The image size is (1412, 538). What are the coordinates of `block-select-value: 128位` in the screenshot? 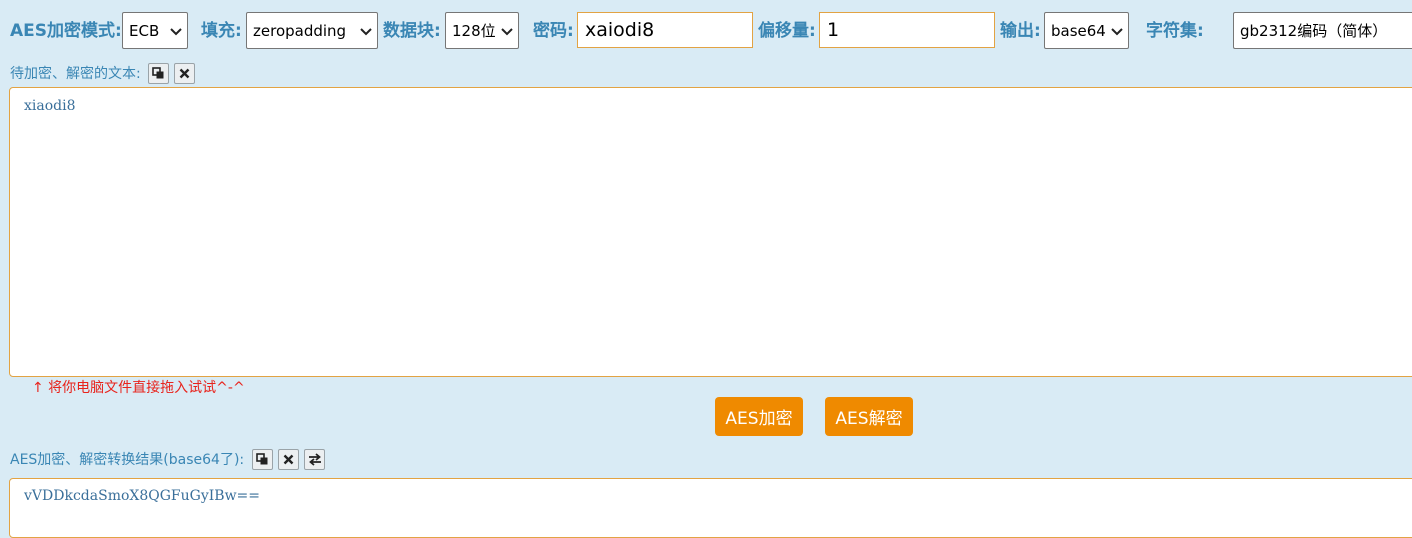 It's located at (474, 31).